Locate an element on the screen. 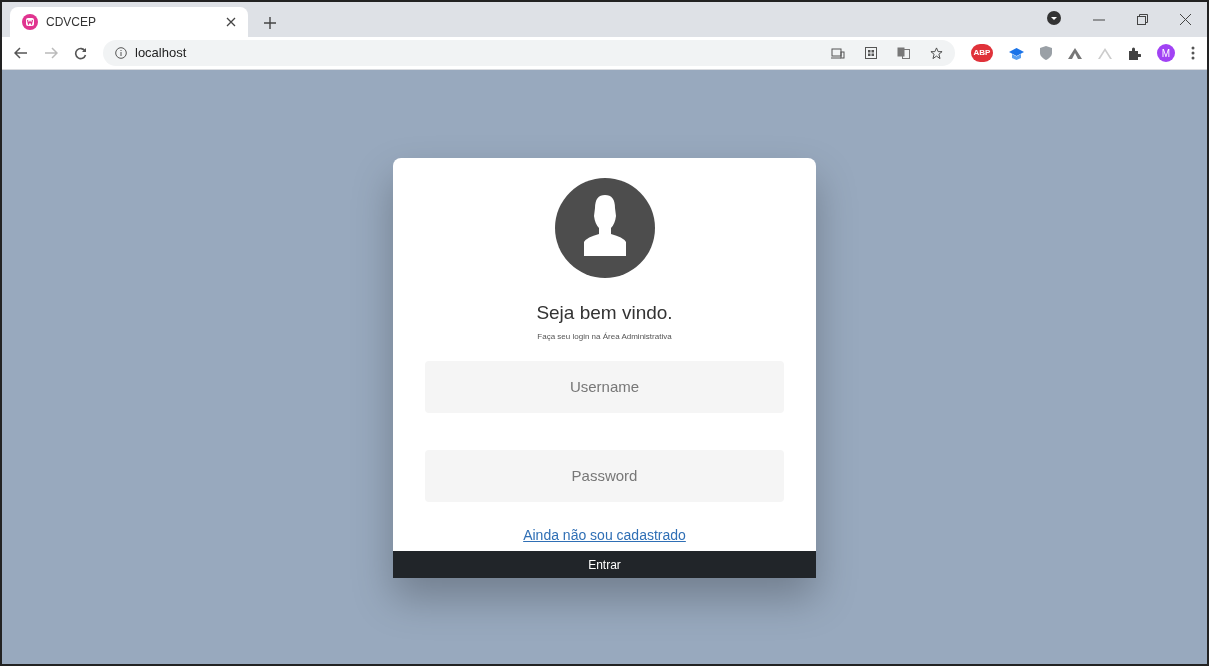 This screenshot has height=666, width=1209. translate-icon is located at coordinates (903, 53).